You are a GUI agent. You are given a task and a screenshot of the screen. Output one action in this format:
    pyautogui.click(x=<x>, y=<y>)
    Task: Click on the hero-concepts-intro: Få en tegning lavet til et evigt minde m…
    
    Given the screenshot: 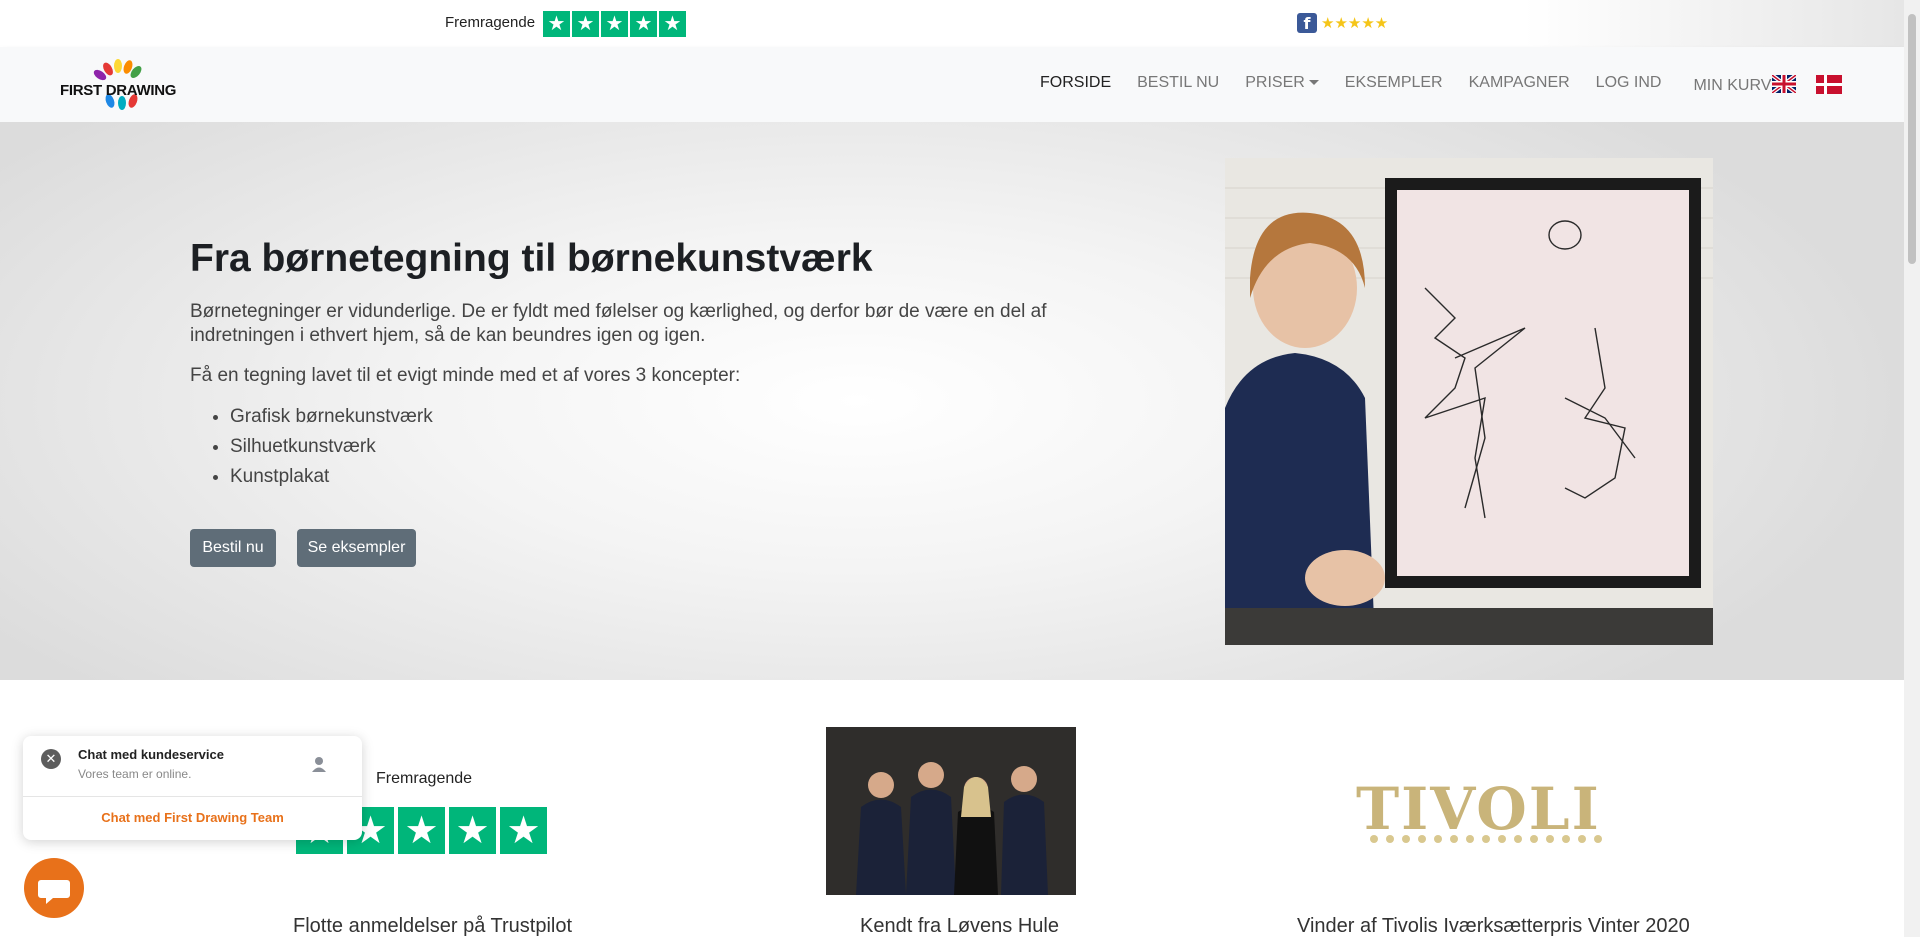 What is the action you would take?
    pyautogui.click(x=465, y=375)
    